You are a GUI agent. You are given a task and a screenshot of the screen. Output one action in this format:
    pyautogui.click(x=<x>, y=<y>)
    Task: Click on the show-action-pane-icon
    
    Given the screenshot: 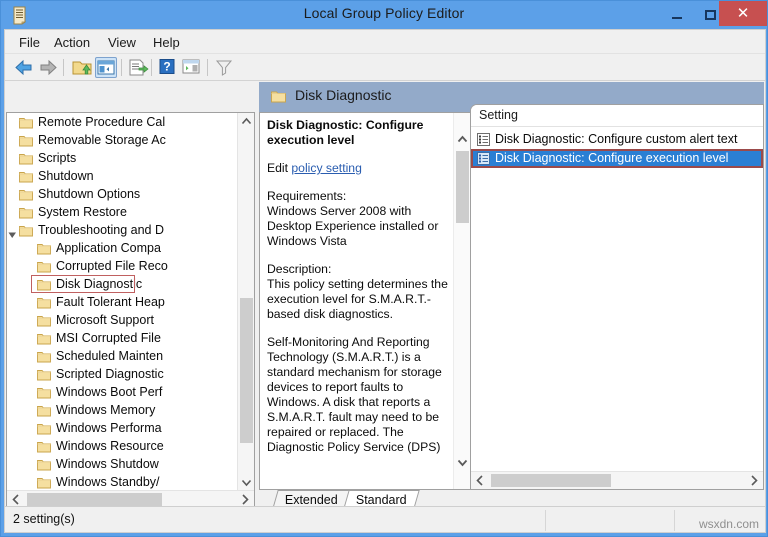 What is the action you would take?
    pyautogui.click(x=192, y=67)
    